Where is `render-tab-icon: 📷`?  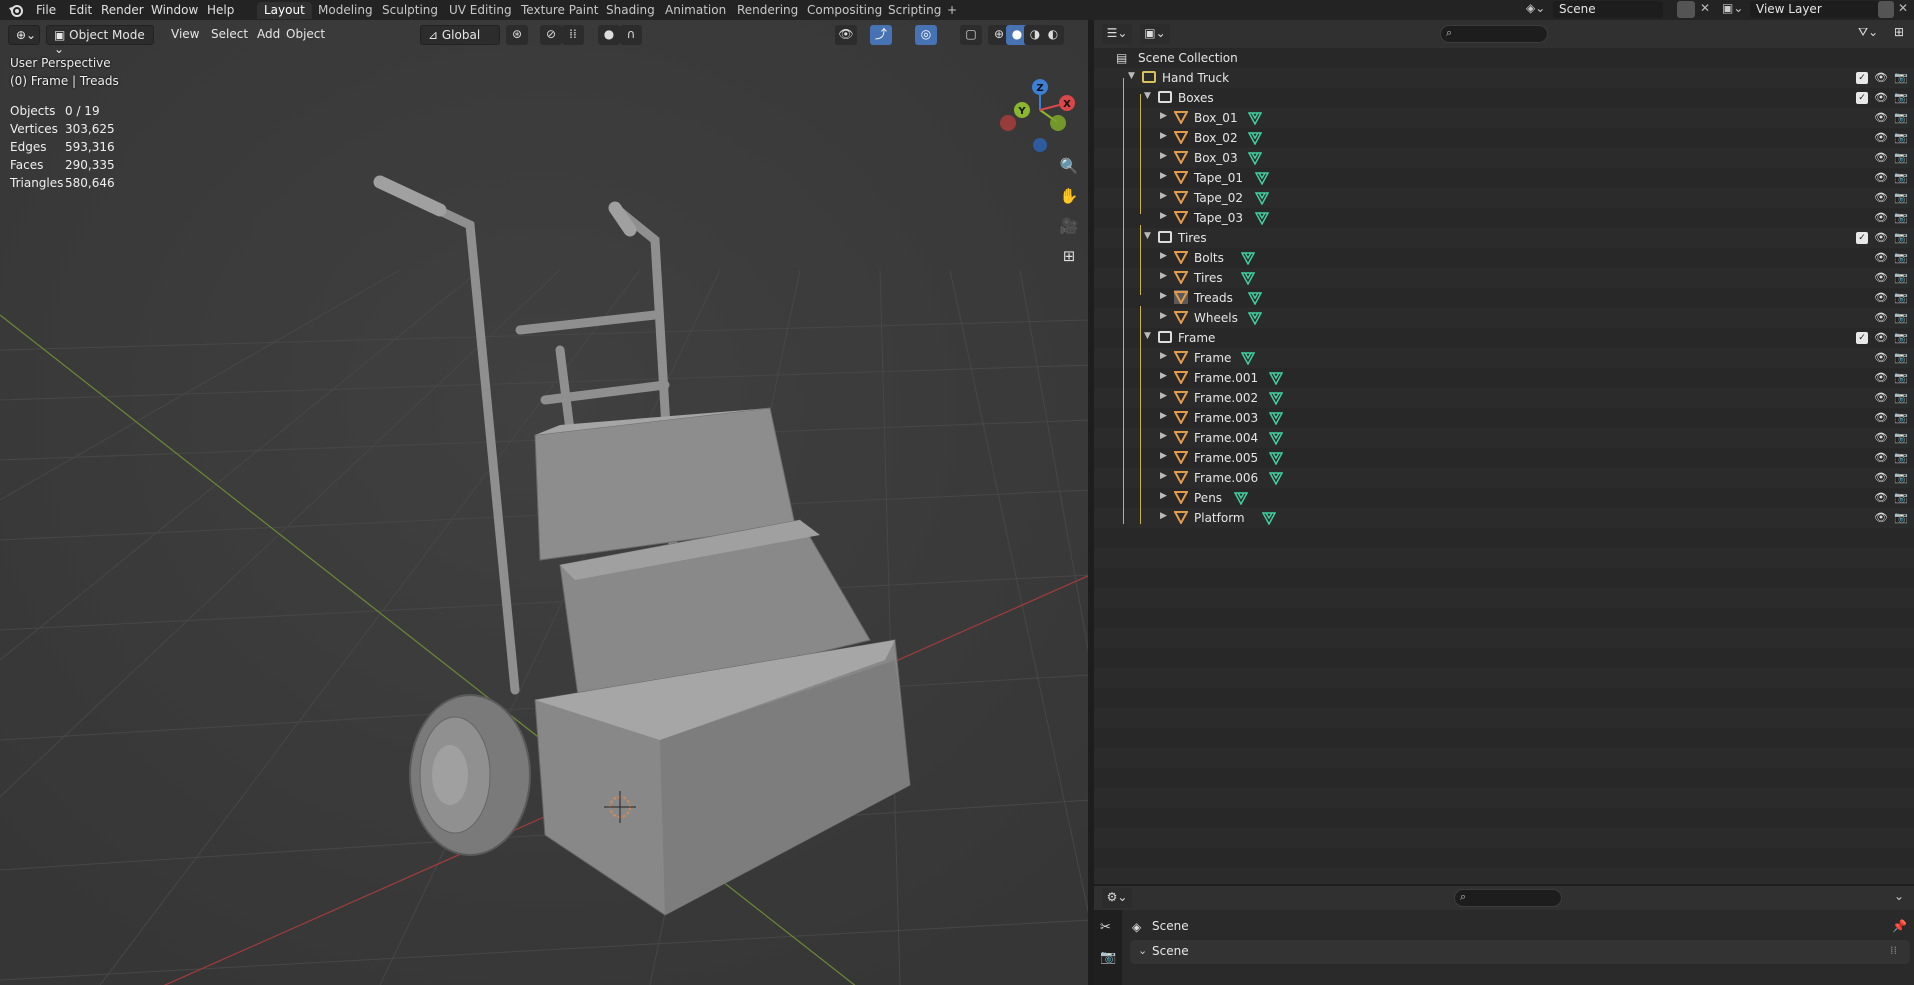
render-tab-icon: 📷 is located at coordinates (1108, 957).